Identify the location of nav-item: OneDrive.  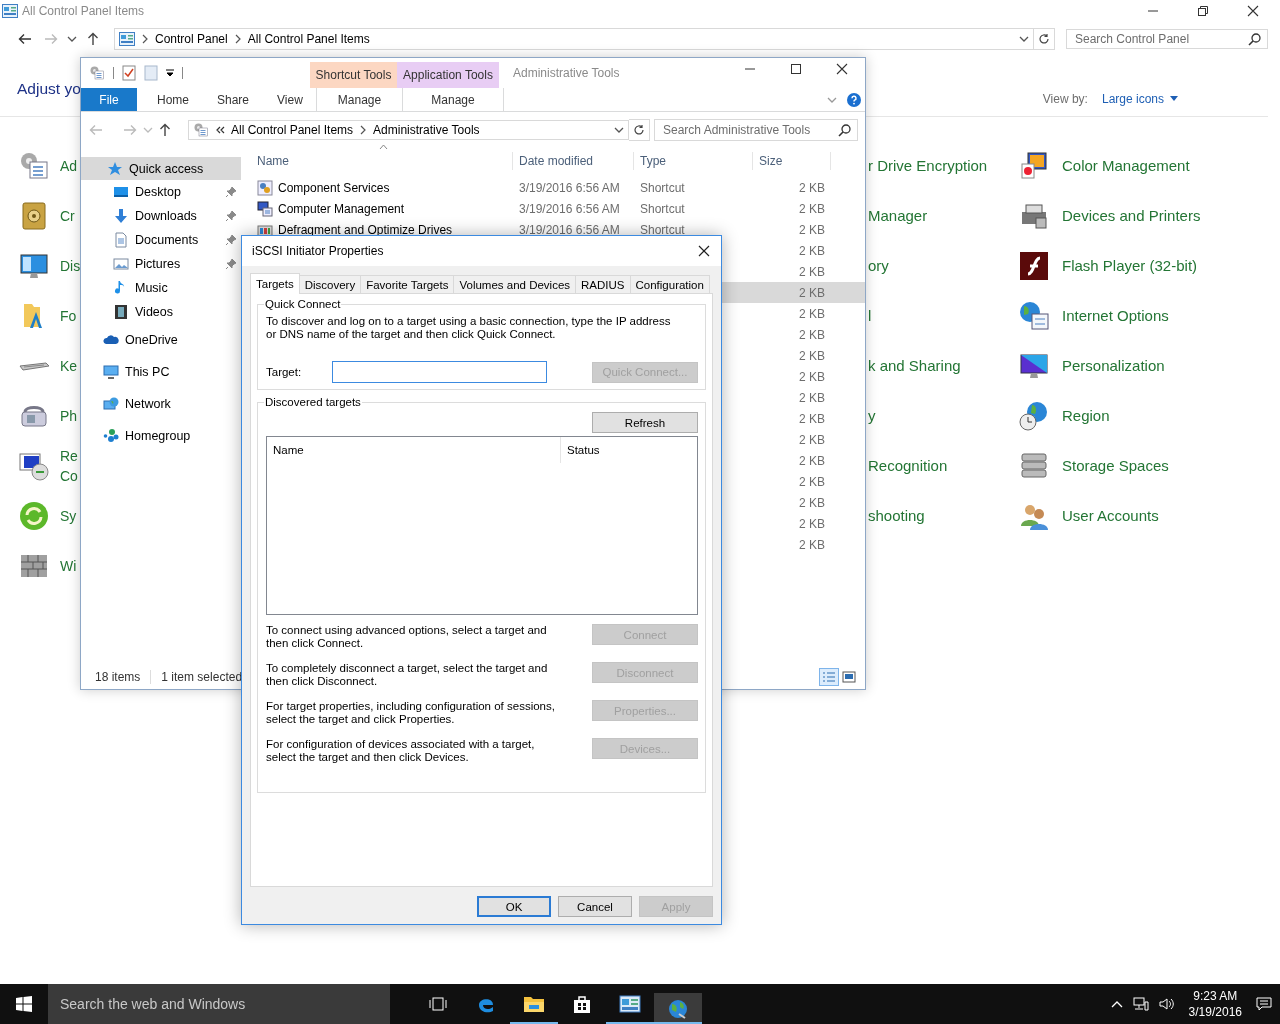
(161, 340).